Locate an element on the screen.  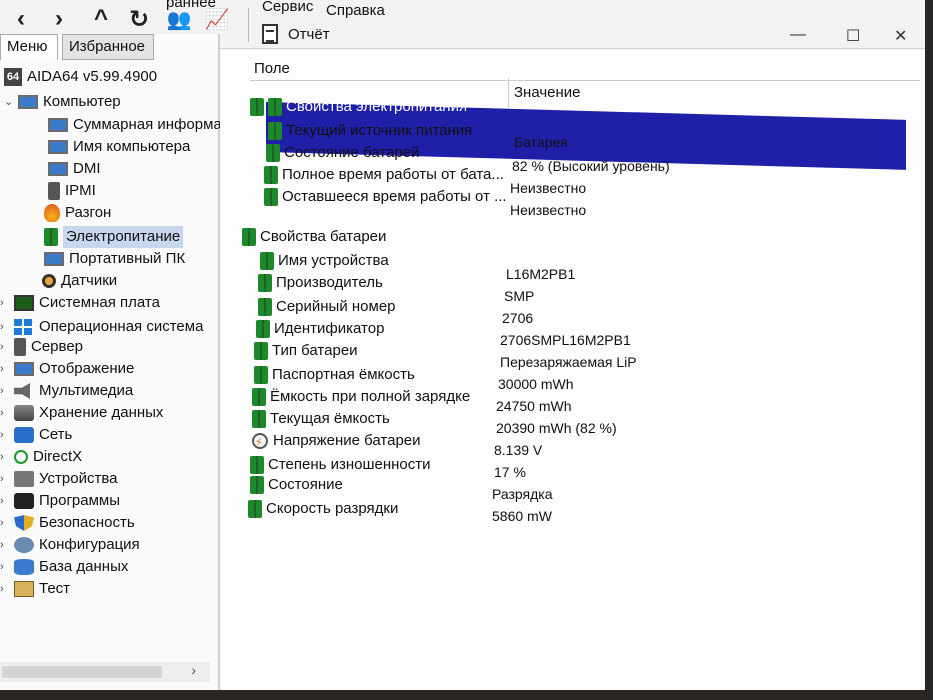
power-section-header: Свойства электропитания is located at coordinates (358, 107).